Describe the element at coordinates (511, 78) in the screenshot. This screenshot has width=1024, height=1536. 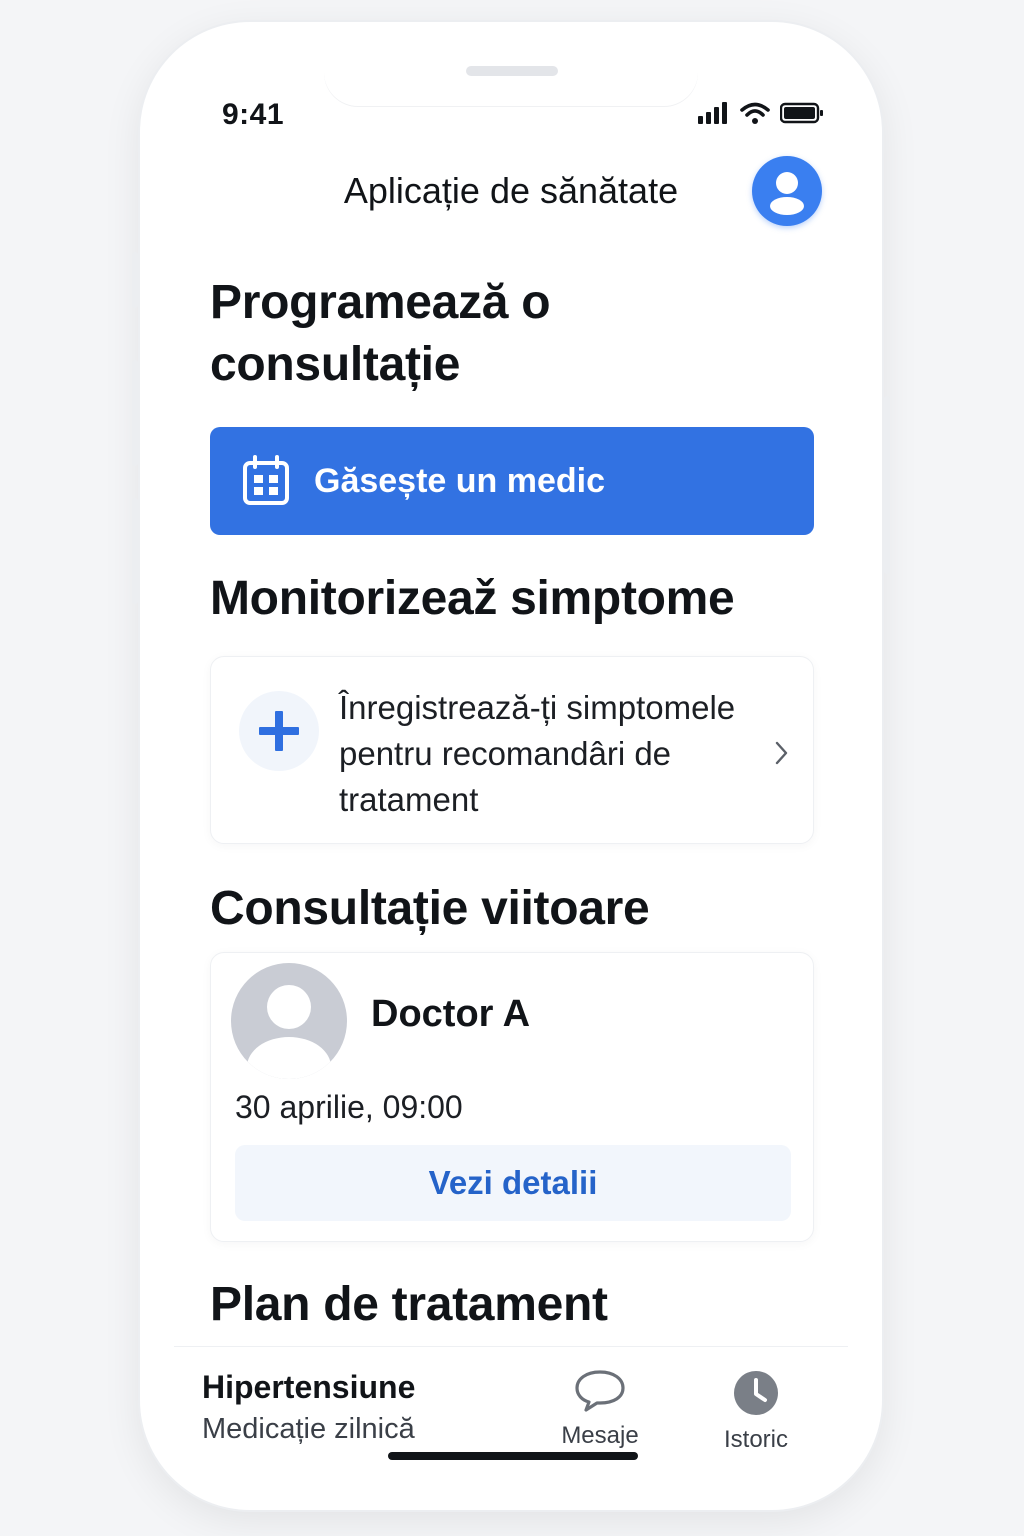
I see `notch` at that location.